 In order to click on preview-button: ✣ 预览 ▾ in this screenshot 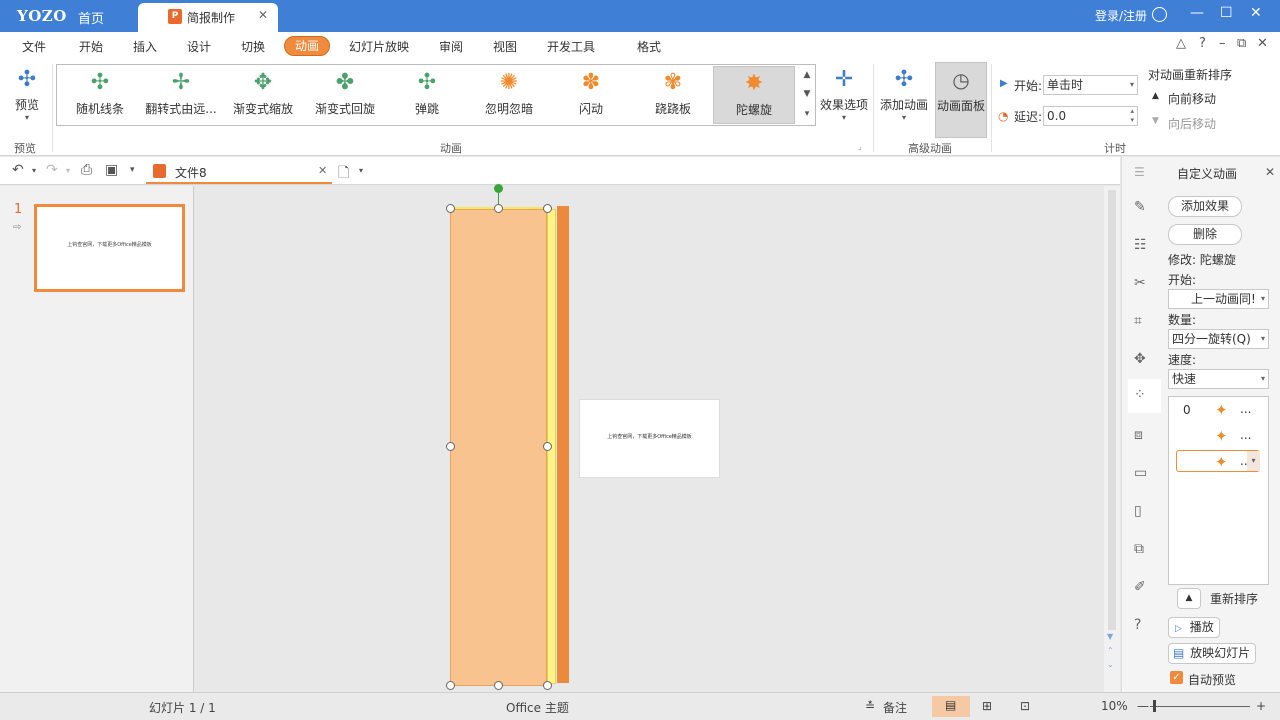, I will do `click(27, 93)`.